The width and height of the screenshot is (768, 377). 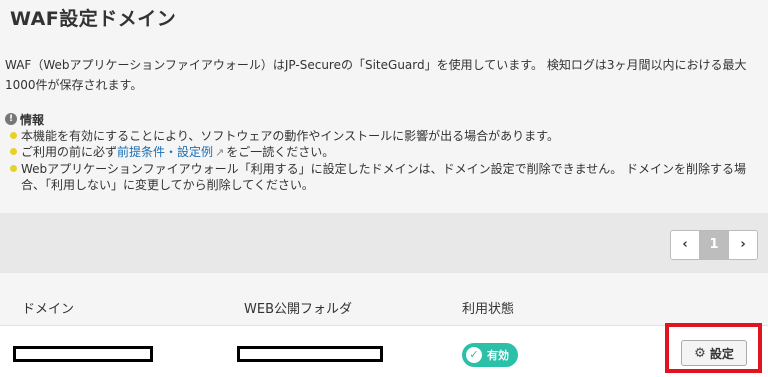 What do you see at coordinates (219, 152) in the screenshot?
I see `external-link-icon: ↗` at bounding box center [219, 152].